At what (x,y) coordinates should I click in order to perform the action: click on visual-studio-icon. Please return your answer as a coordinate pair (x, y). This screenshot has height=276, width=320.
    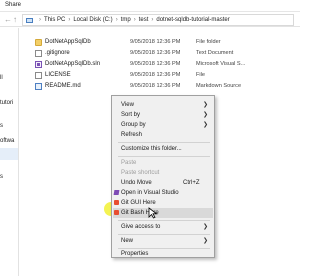
    Looking at the image, I should click on (116, 192).